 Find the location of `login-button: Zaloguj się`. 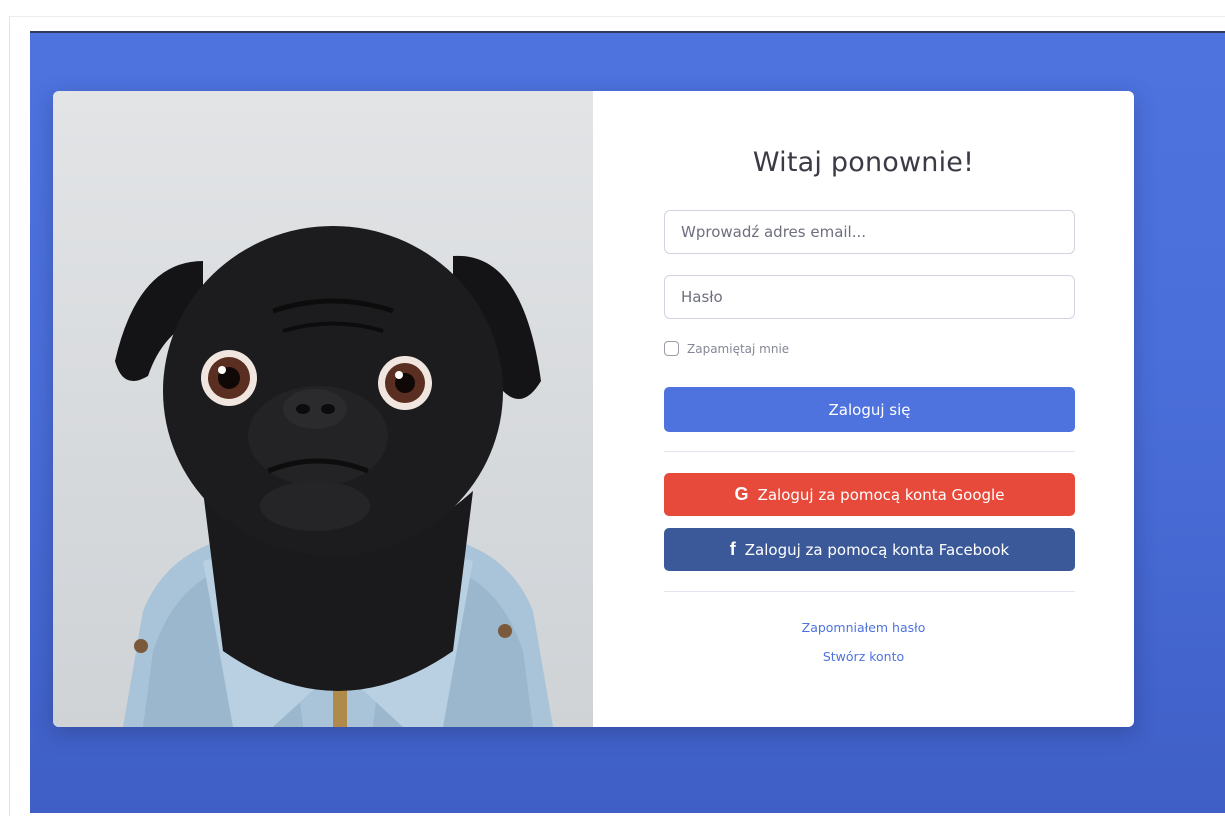

login-button: Zaloguj się is located at coordinates (869, 409).